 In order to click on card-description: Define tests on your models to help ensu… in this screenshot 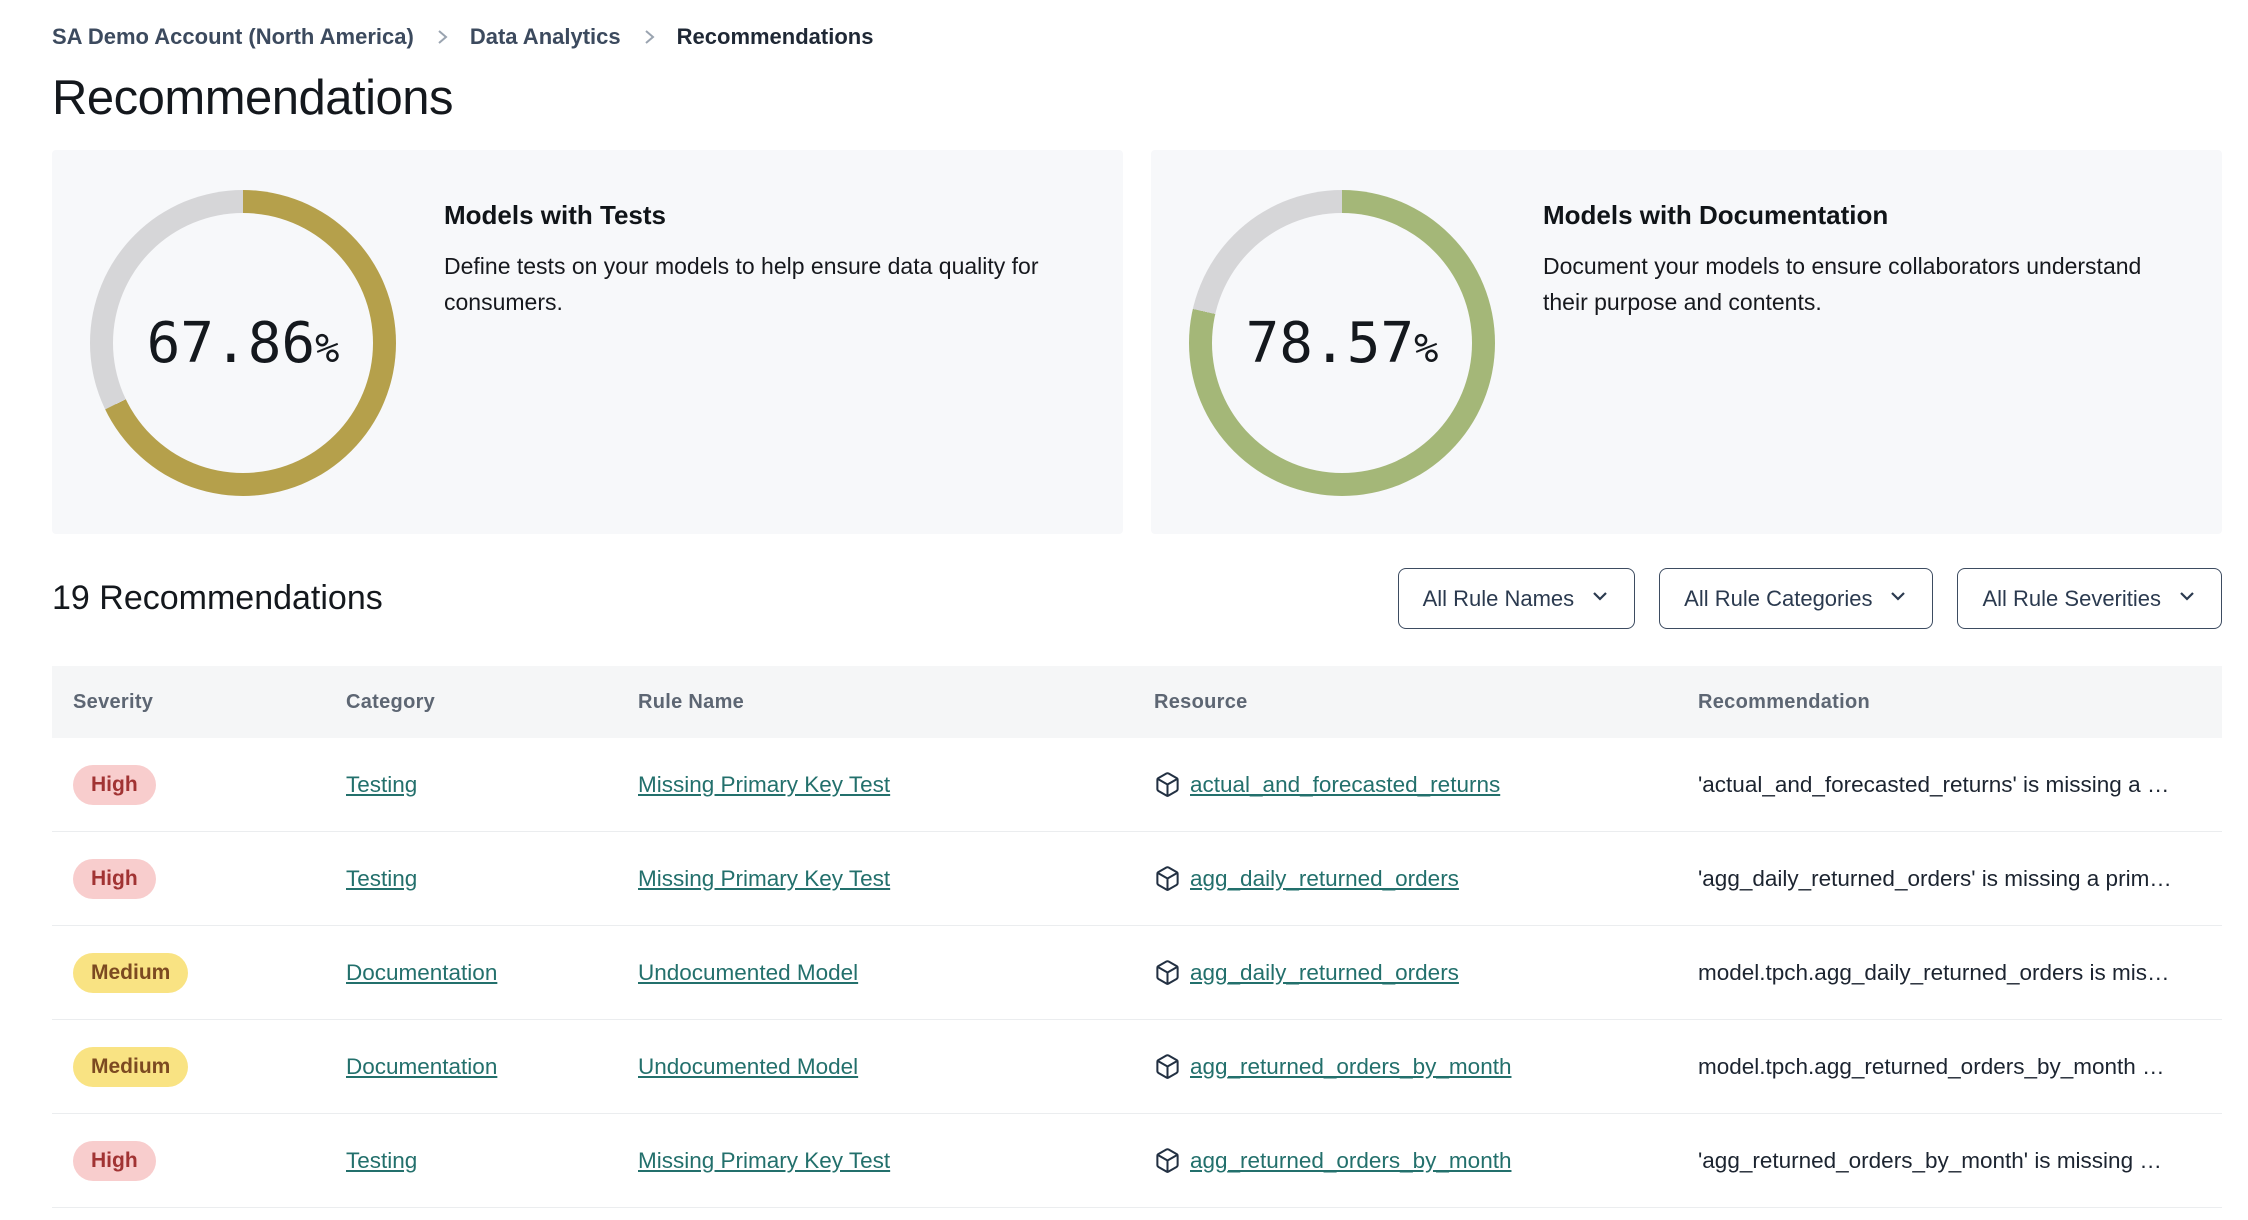, I will do `click(741, 284)`.